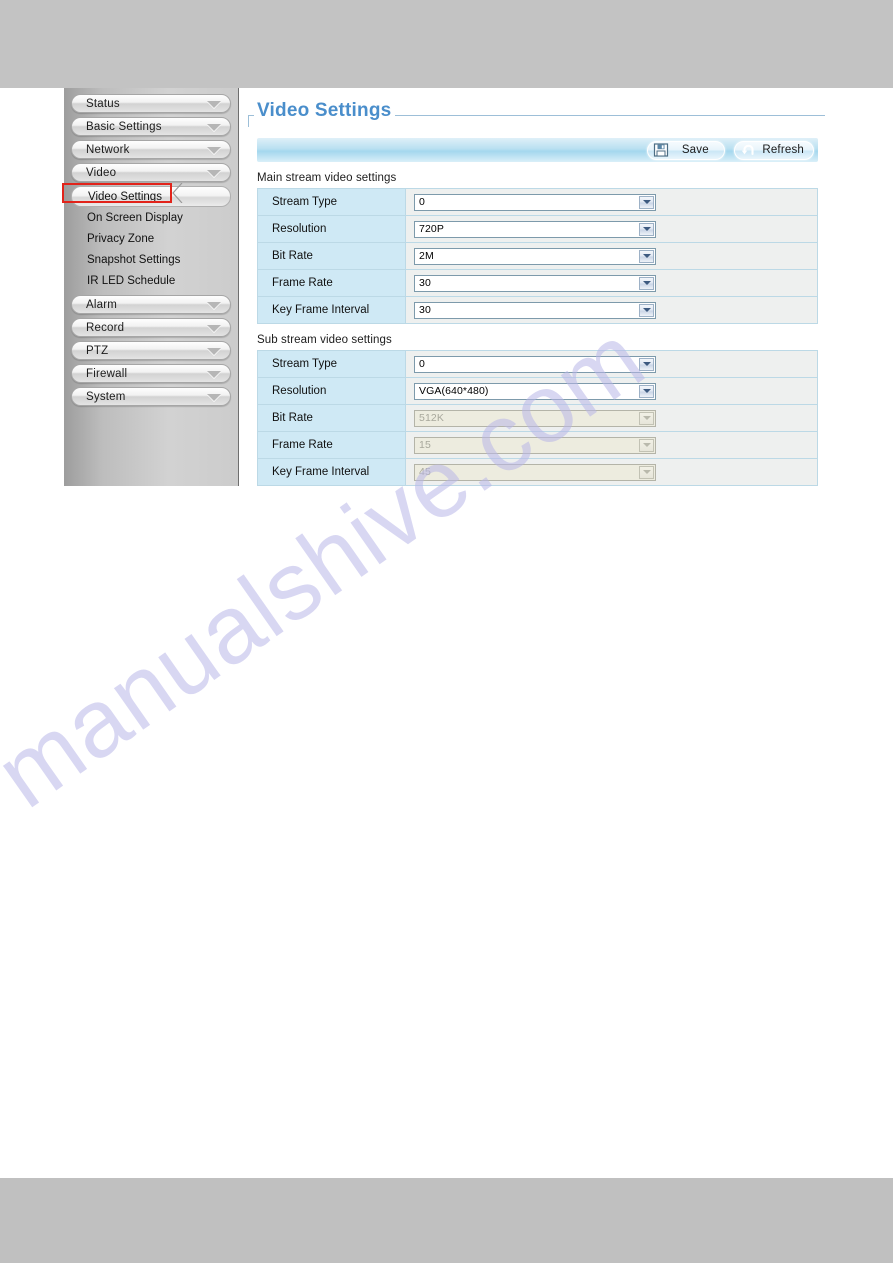 This screenshot has height=1263, width=893. I want to click on row-field: 720P, so click(611, 229).